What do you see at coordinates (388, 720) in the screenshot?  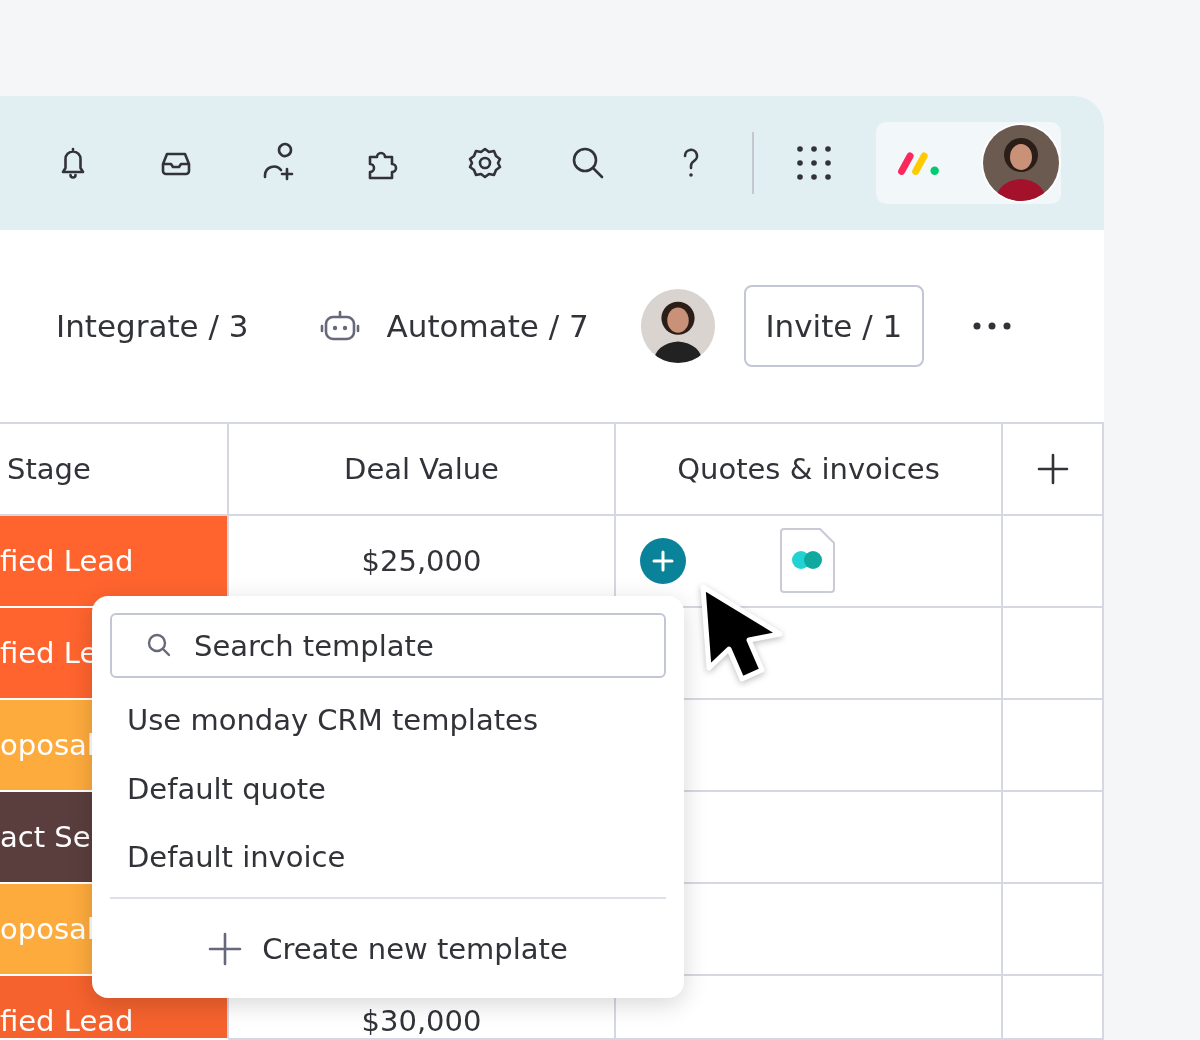 I see `menu-item: Use monday CRM templates` at bounding box center [388, 720].